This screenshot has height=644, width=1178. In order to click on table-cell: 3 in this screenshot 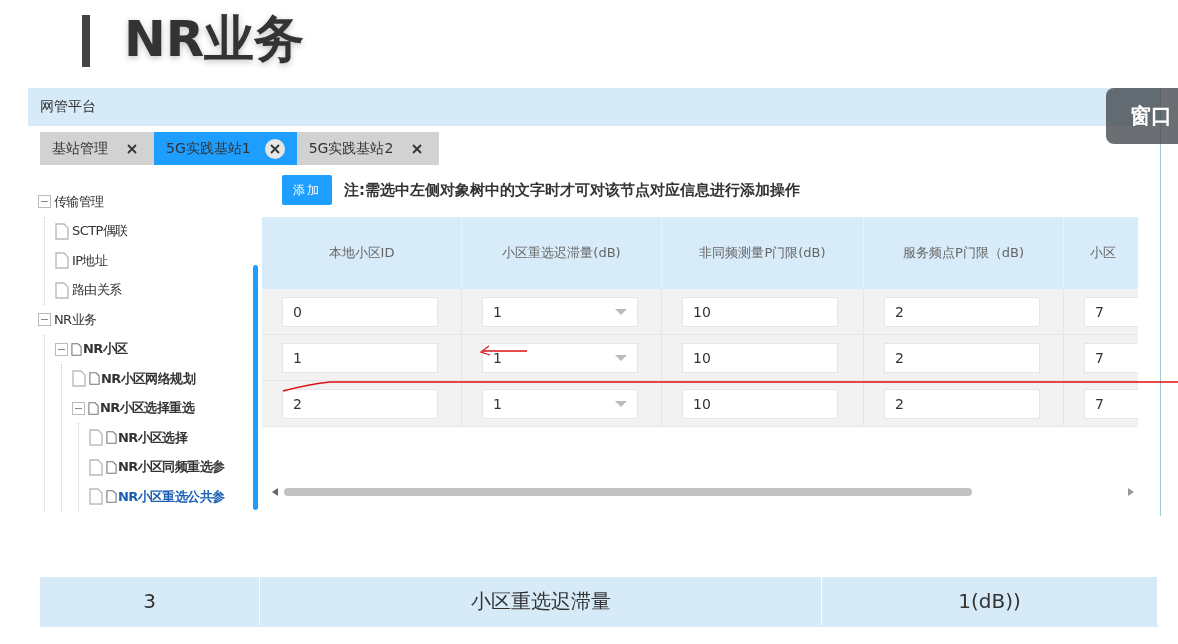, I will do `click(150, 601)`.